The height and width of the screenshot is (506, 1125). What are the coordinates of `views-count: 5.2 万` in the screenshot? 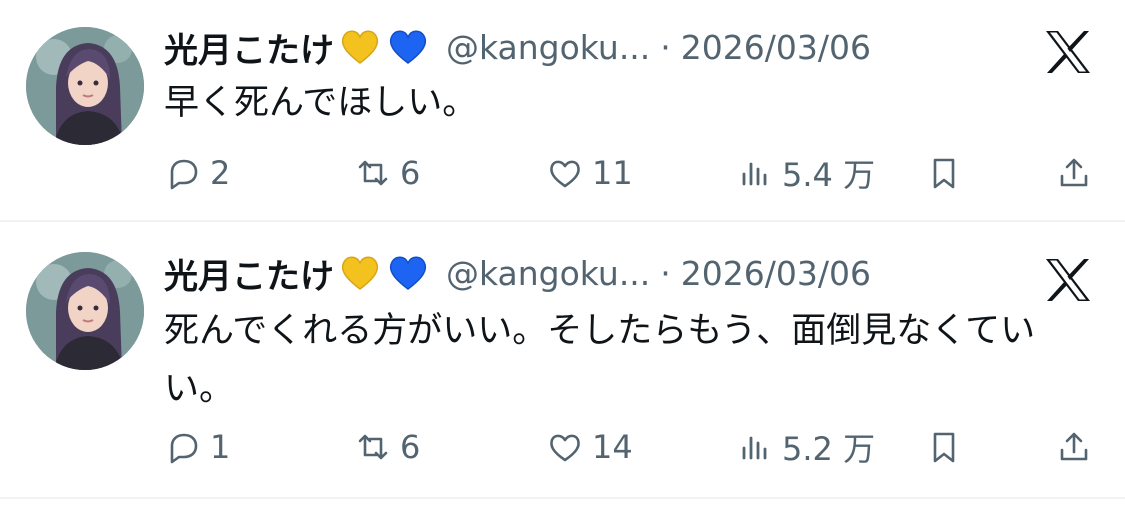 It's located at (829, 449).